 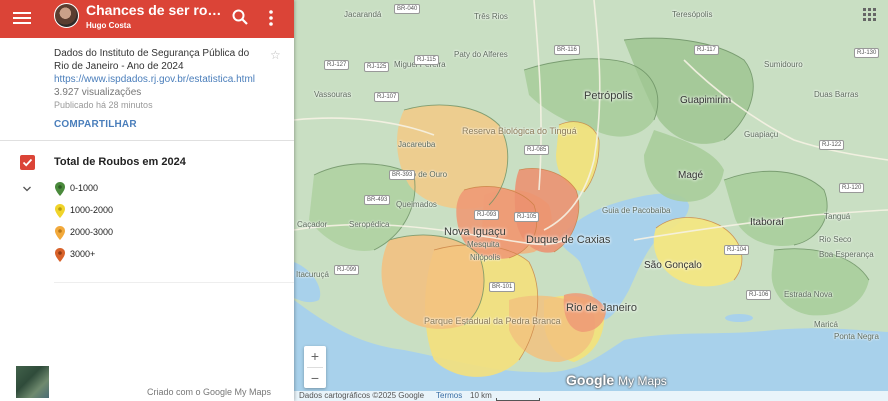 I want to click on map-place-label: Rio Seco, so click(x=835, y=239).